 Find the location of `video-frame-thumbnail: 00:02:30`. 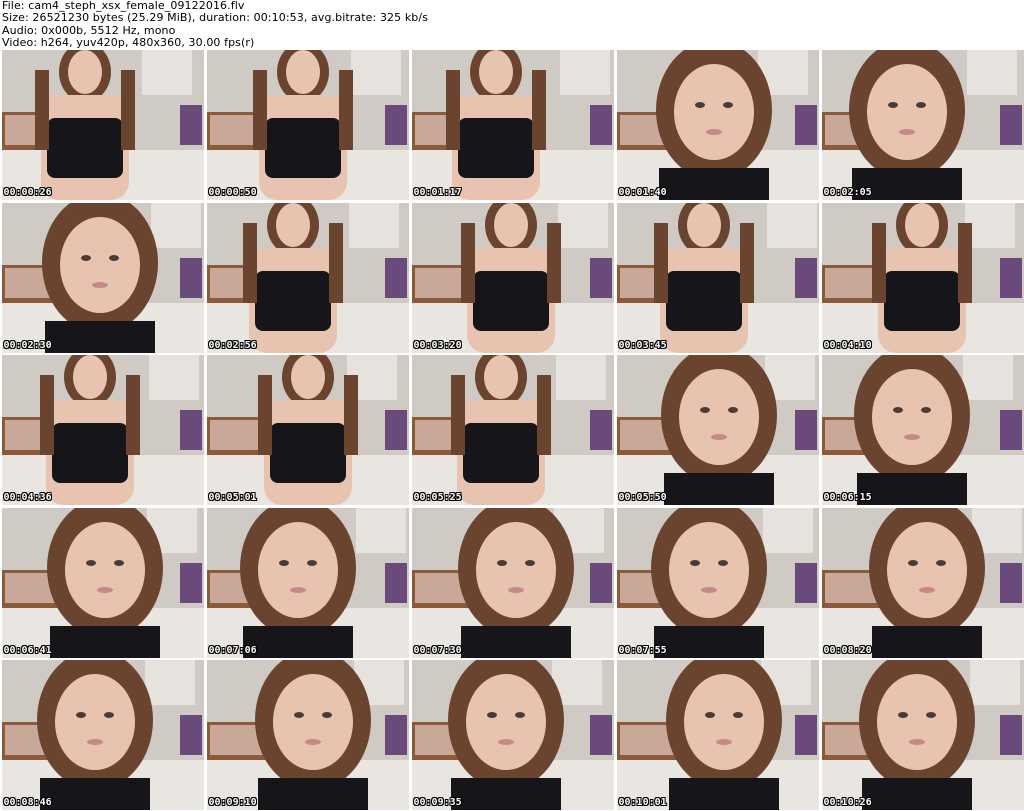

video-frame-thumbnail: 00:02:30 is located at coordinates (102, 277).